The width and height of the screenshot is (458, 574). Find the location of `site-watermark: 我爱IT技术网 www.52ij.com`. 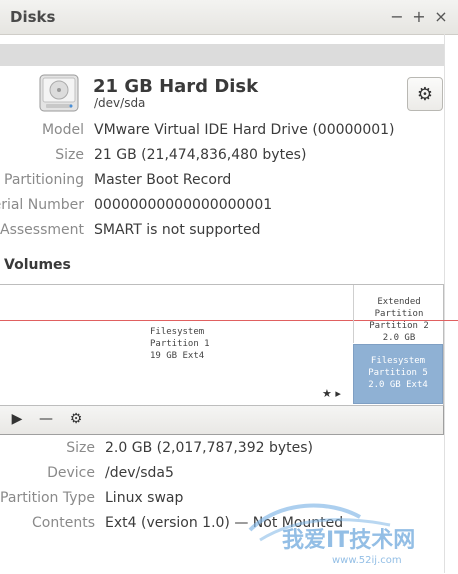

site-watermark: 我爱IT技术网 www.52ij.com is located at coordinates (347, 532).